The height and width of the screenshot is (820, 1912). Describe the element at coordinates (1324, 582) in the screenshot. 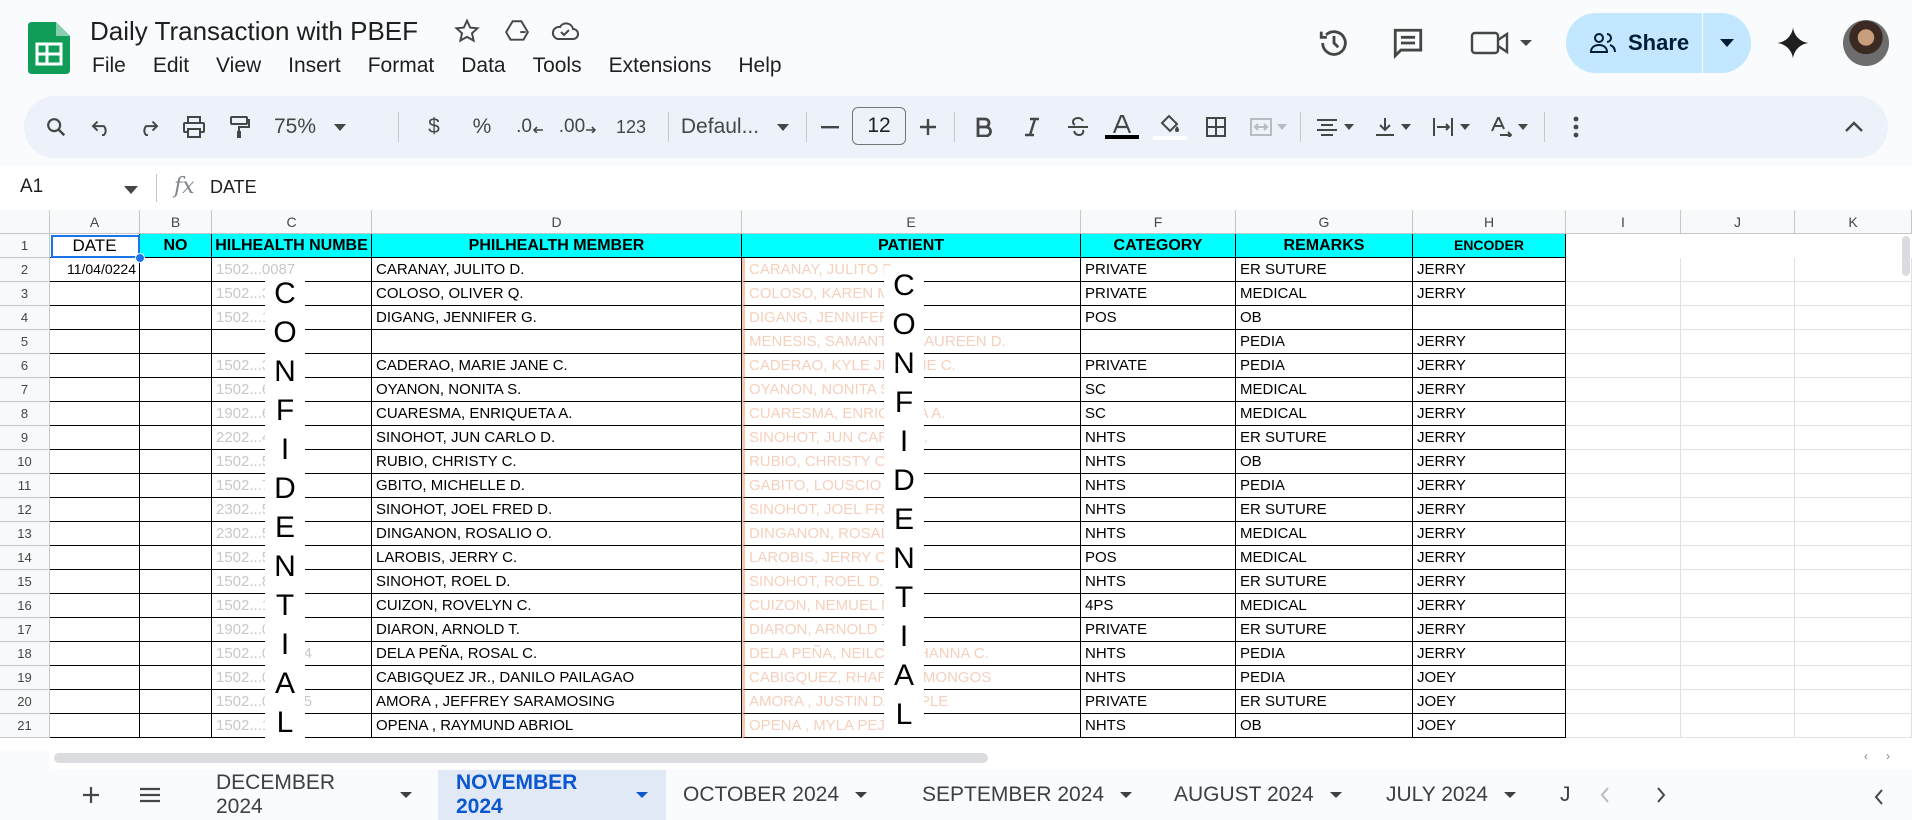

I see `cell-g15: ER SUTURE` at that location.